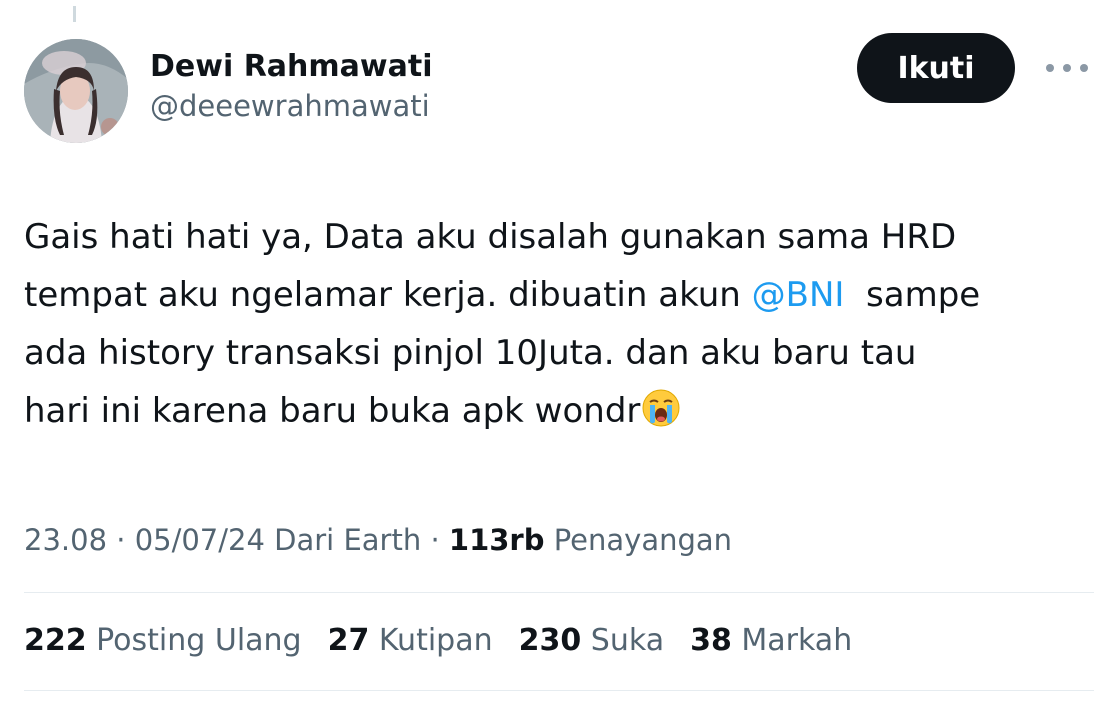  Describe the element at coordinates (623, 640) in the screenshot. I see `likes-label: Suka` at that location.